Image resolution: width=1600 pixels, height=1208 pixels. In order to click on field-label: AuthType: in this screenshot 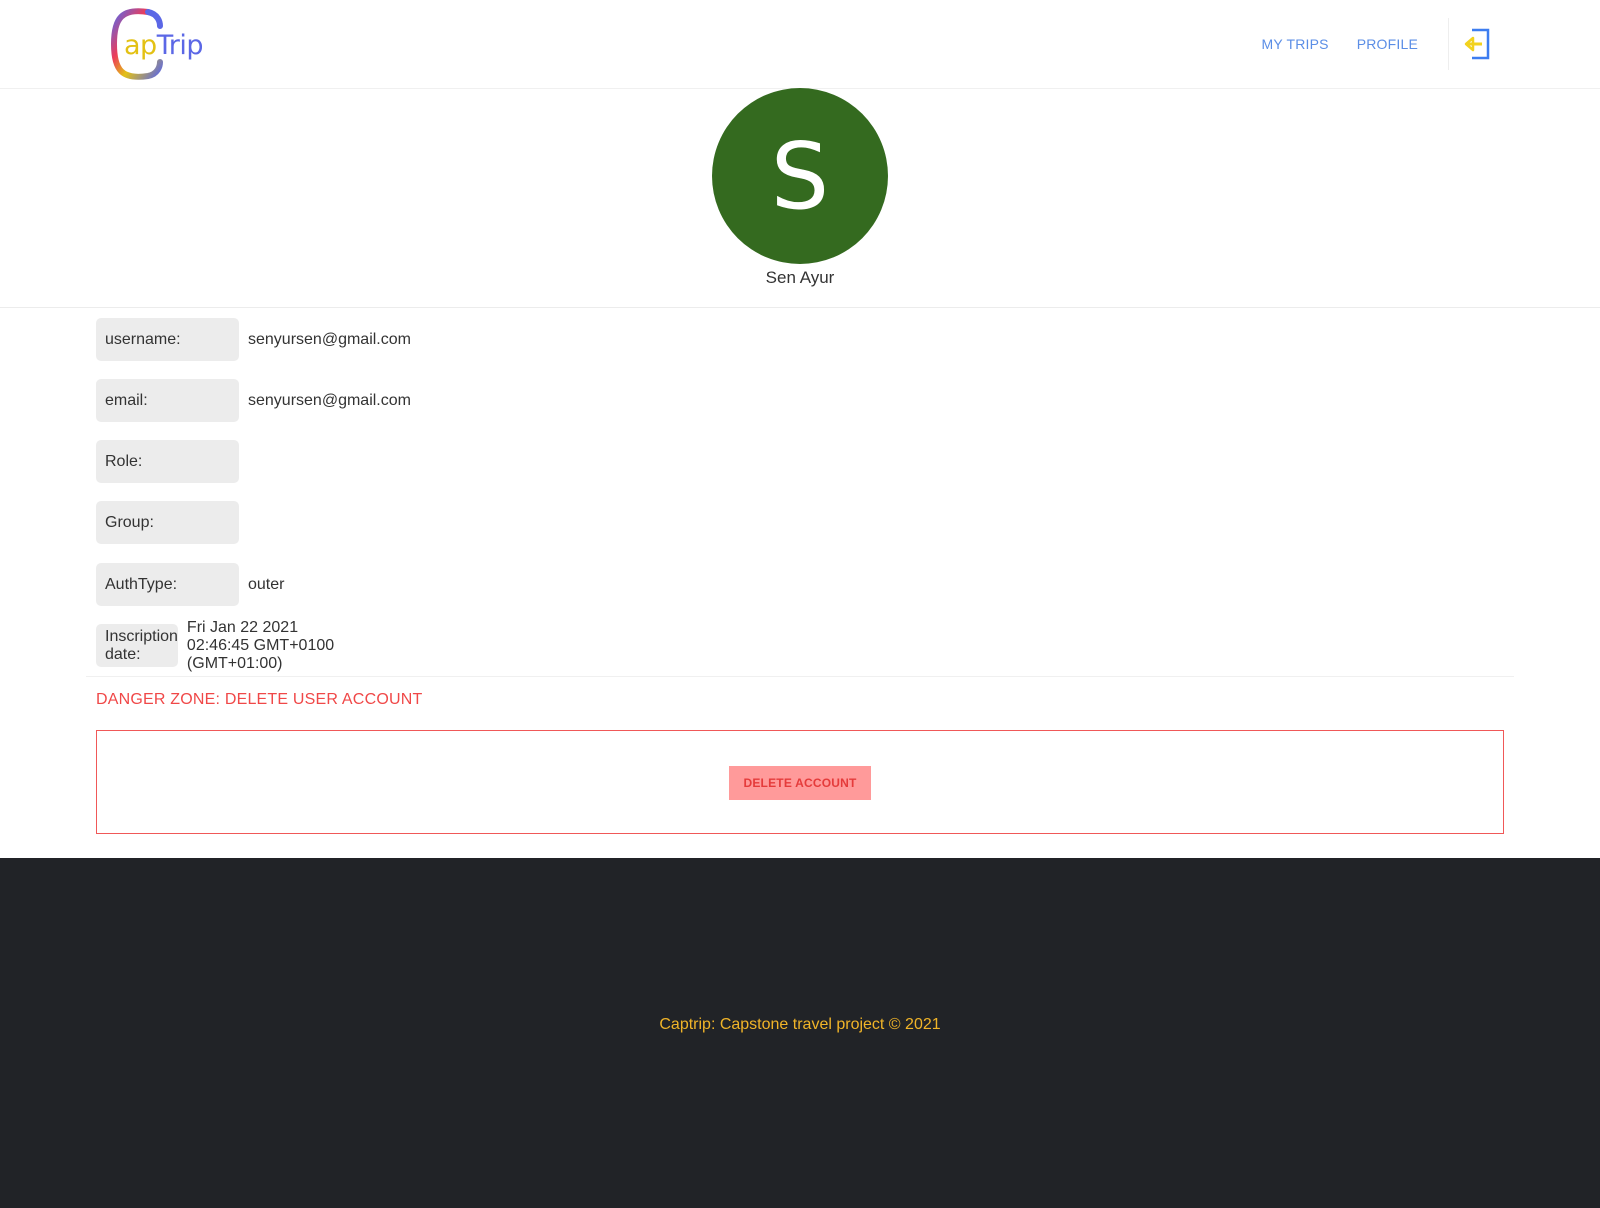, I will do `click(167, 584)`.